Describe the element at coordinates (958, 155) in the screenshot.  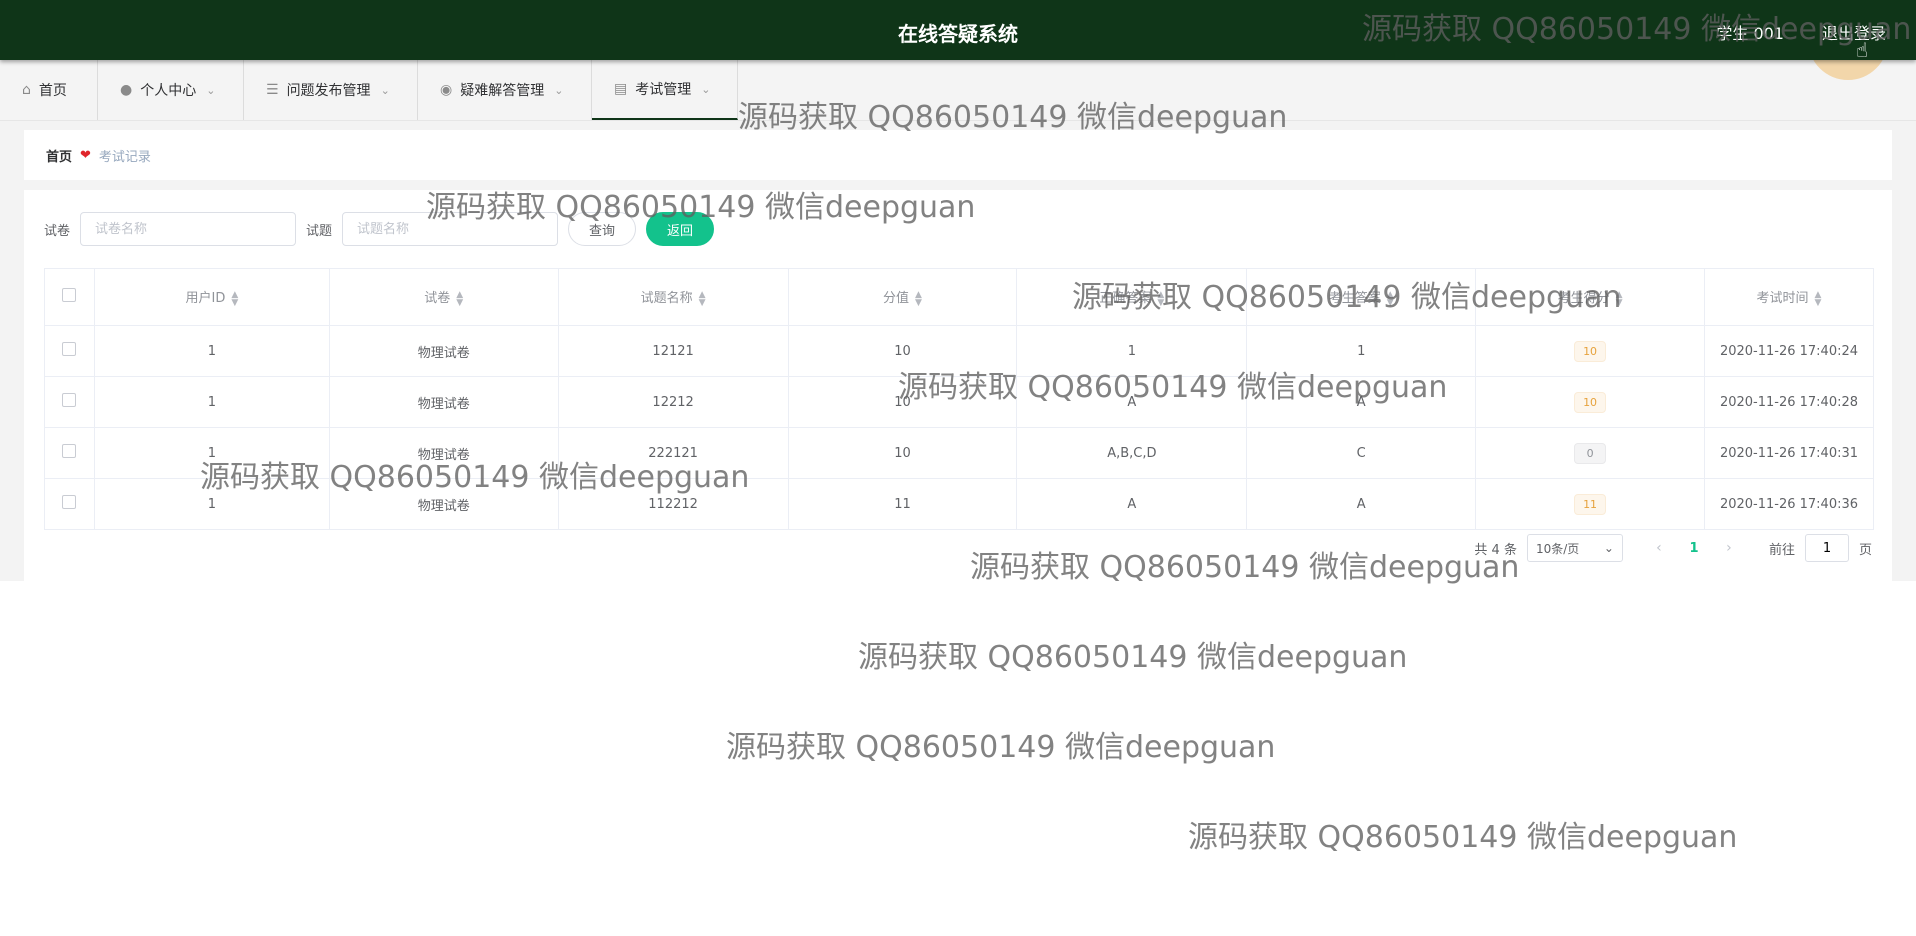
I see `breadcrumb: 首页 ❤ 考试记录` at that location.